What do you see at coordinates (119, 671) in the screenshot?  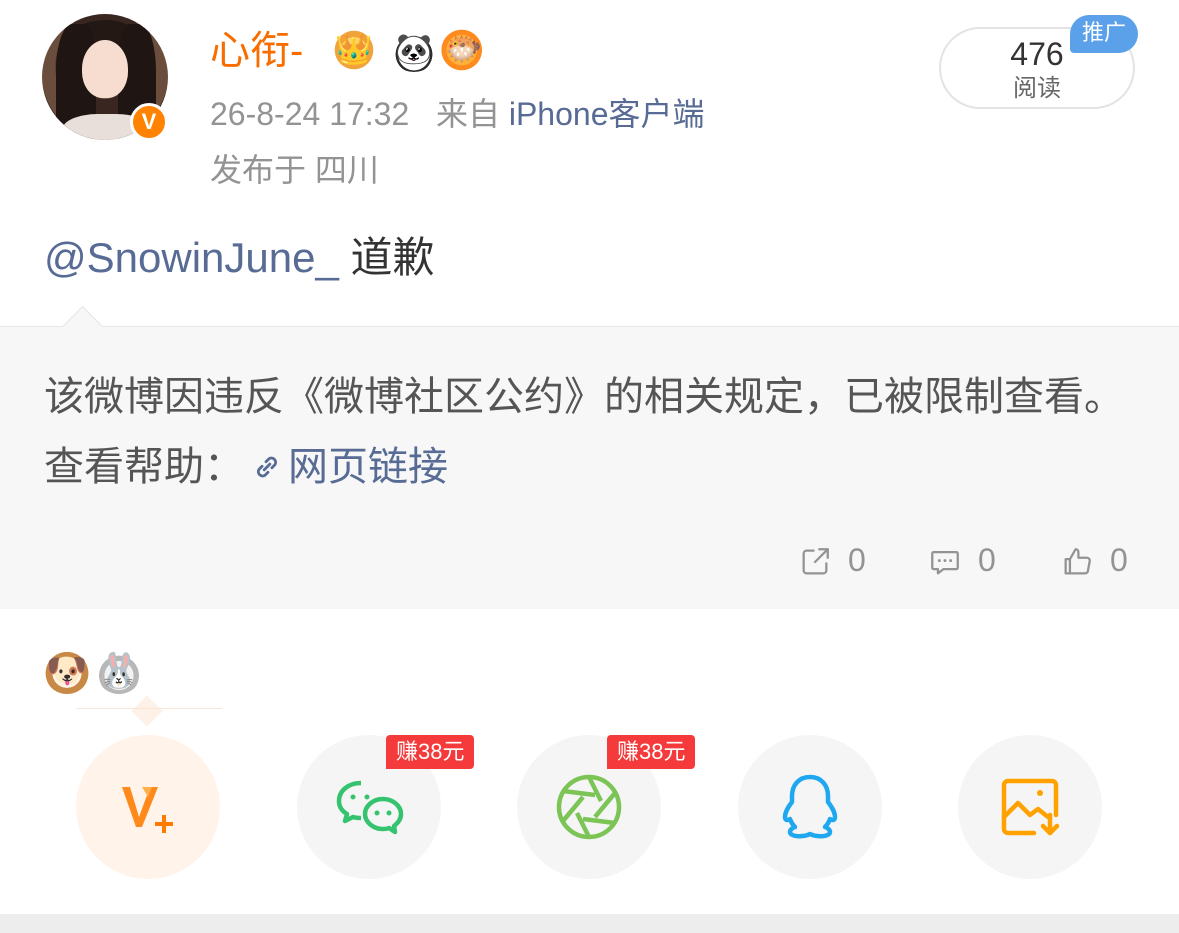 I see `rabbit-emoji: 🐰` at bounding box center [119, 671].